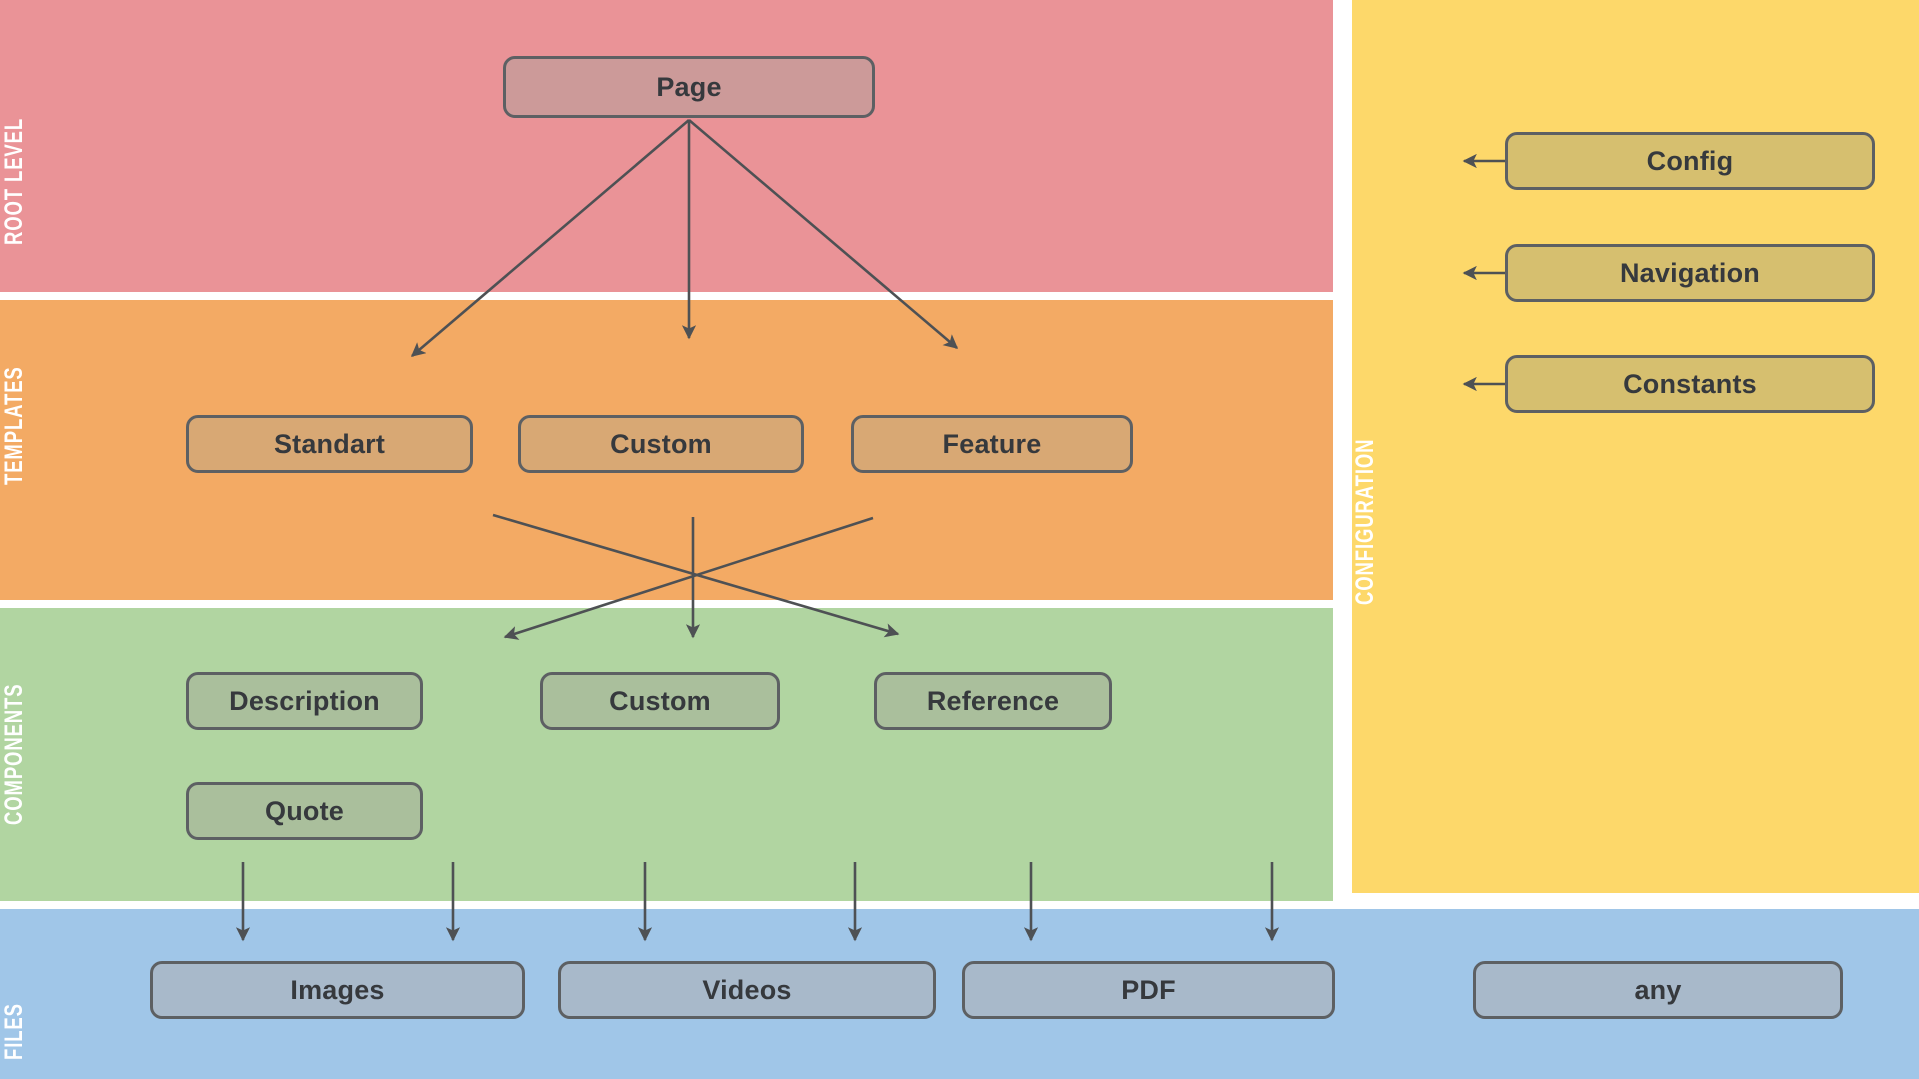  I want to click on node-constants: Constants, so click(1690, 384).